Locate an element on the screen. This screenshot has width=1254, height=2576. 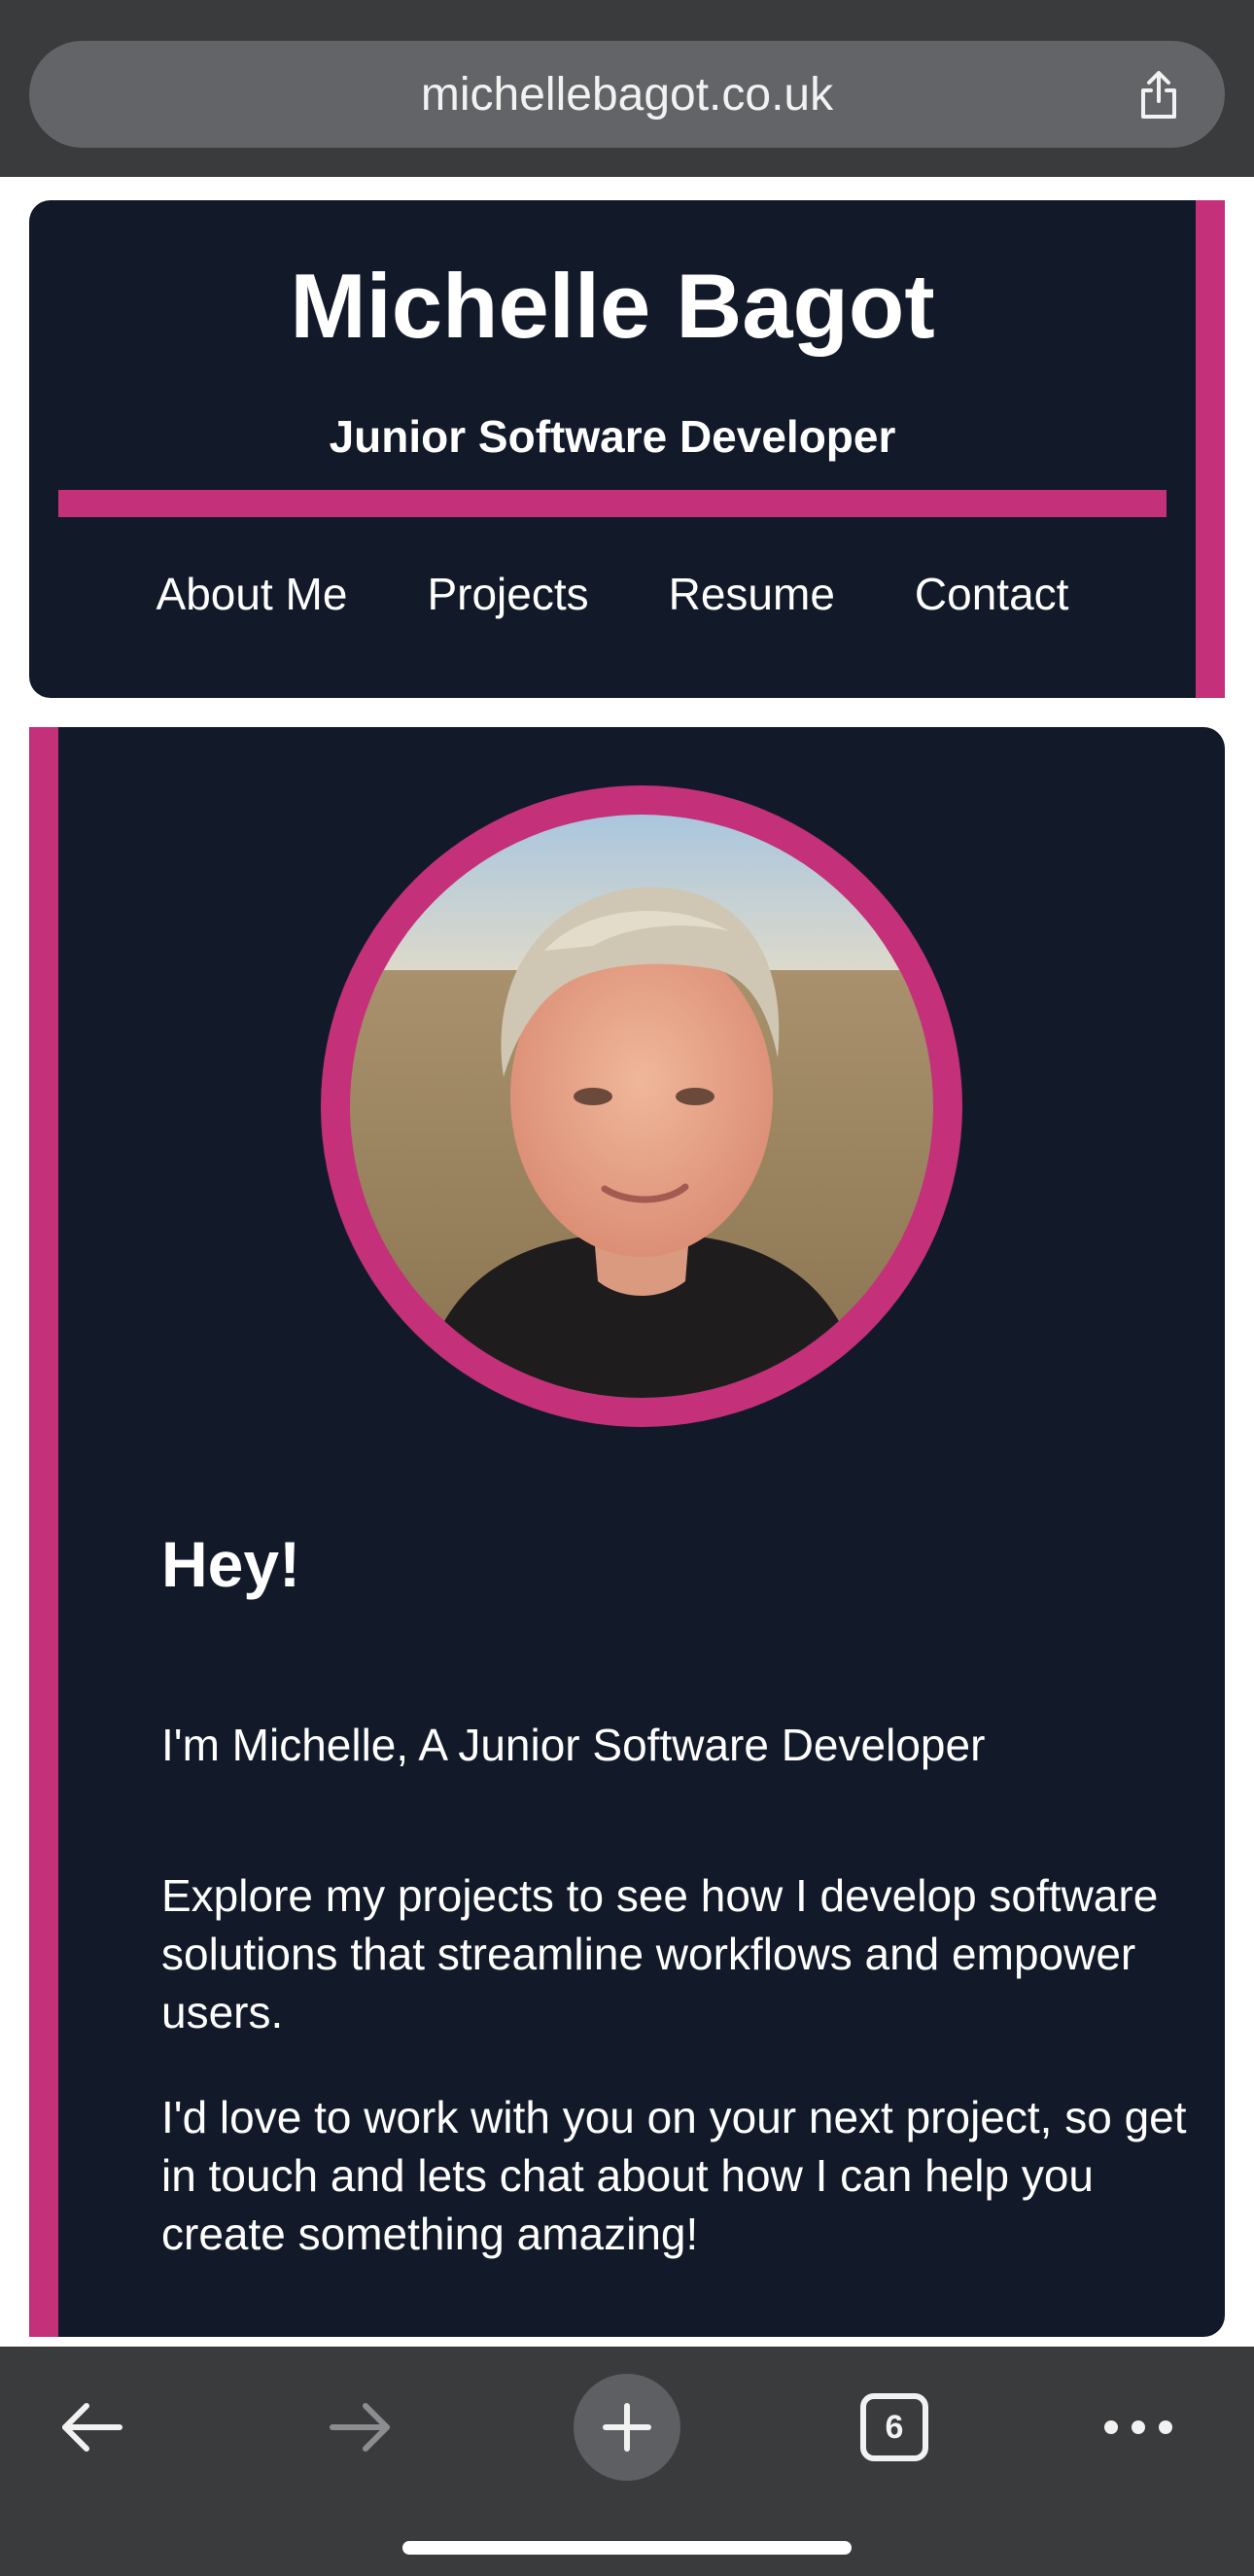
url-text: michellebagot.co.uk is located at coordinates (627, 95).